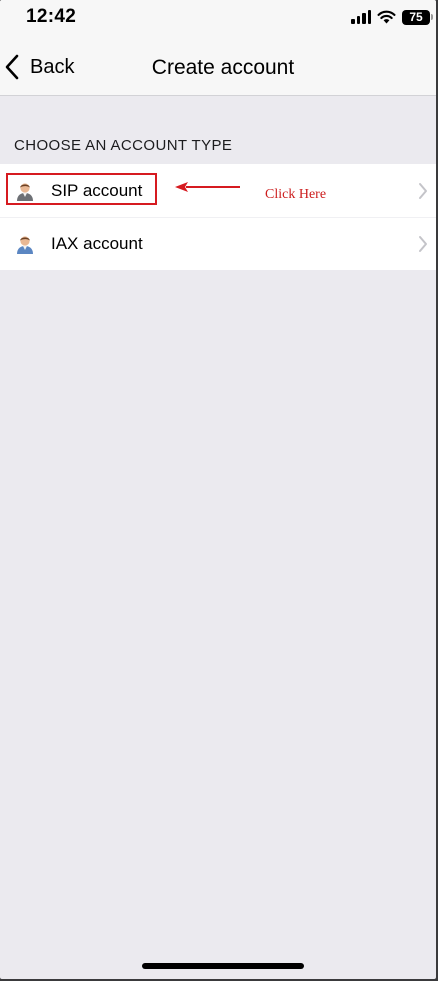 The image size is (438, 981). I want to click on navigation-bar: Back Create account, so click(218, 66).